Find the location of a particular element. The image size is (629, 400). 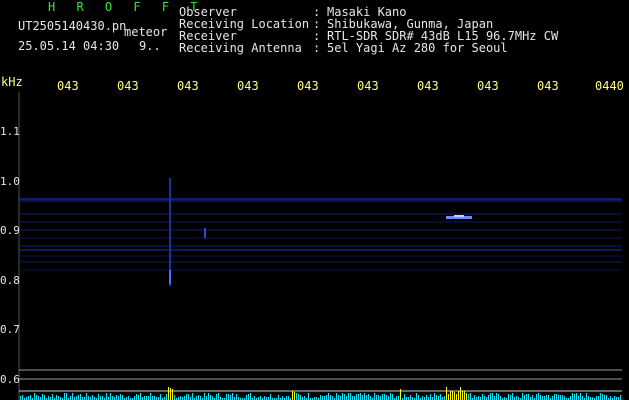

antenna-label: Receiving Antenna is located at coordinates (240, 48).